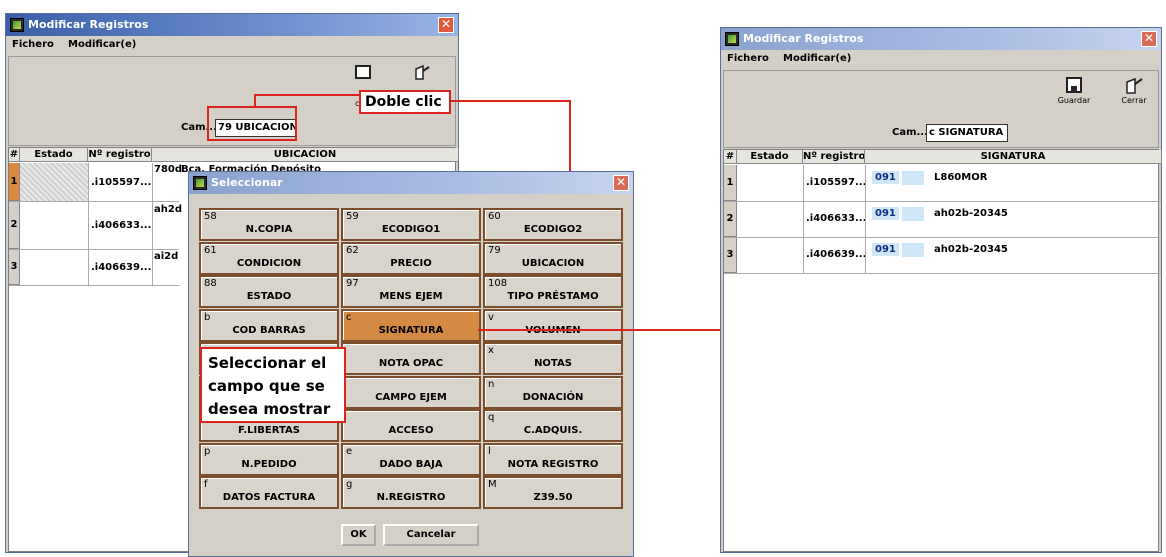  Describe the element at coordinates (168, 169) in the screenshot. I see `ubicacion-code: 780d` at that location.